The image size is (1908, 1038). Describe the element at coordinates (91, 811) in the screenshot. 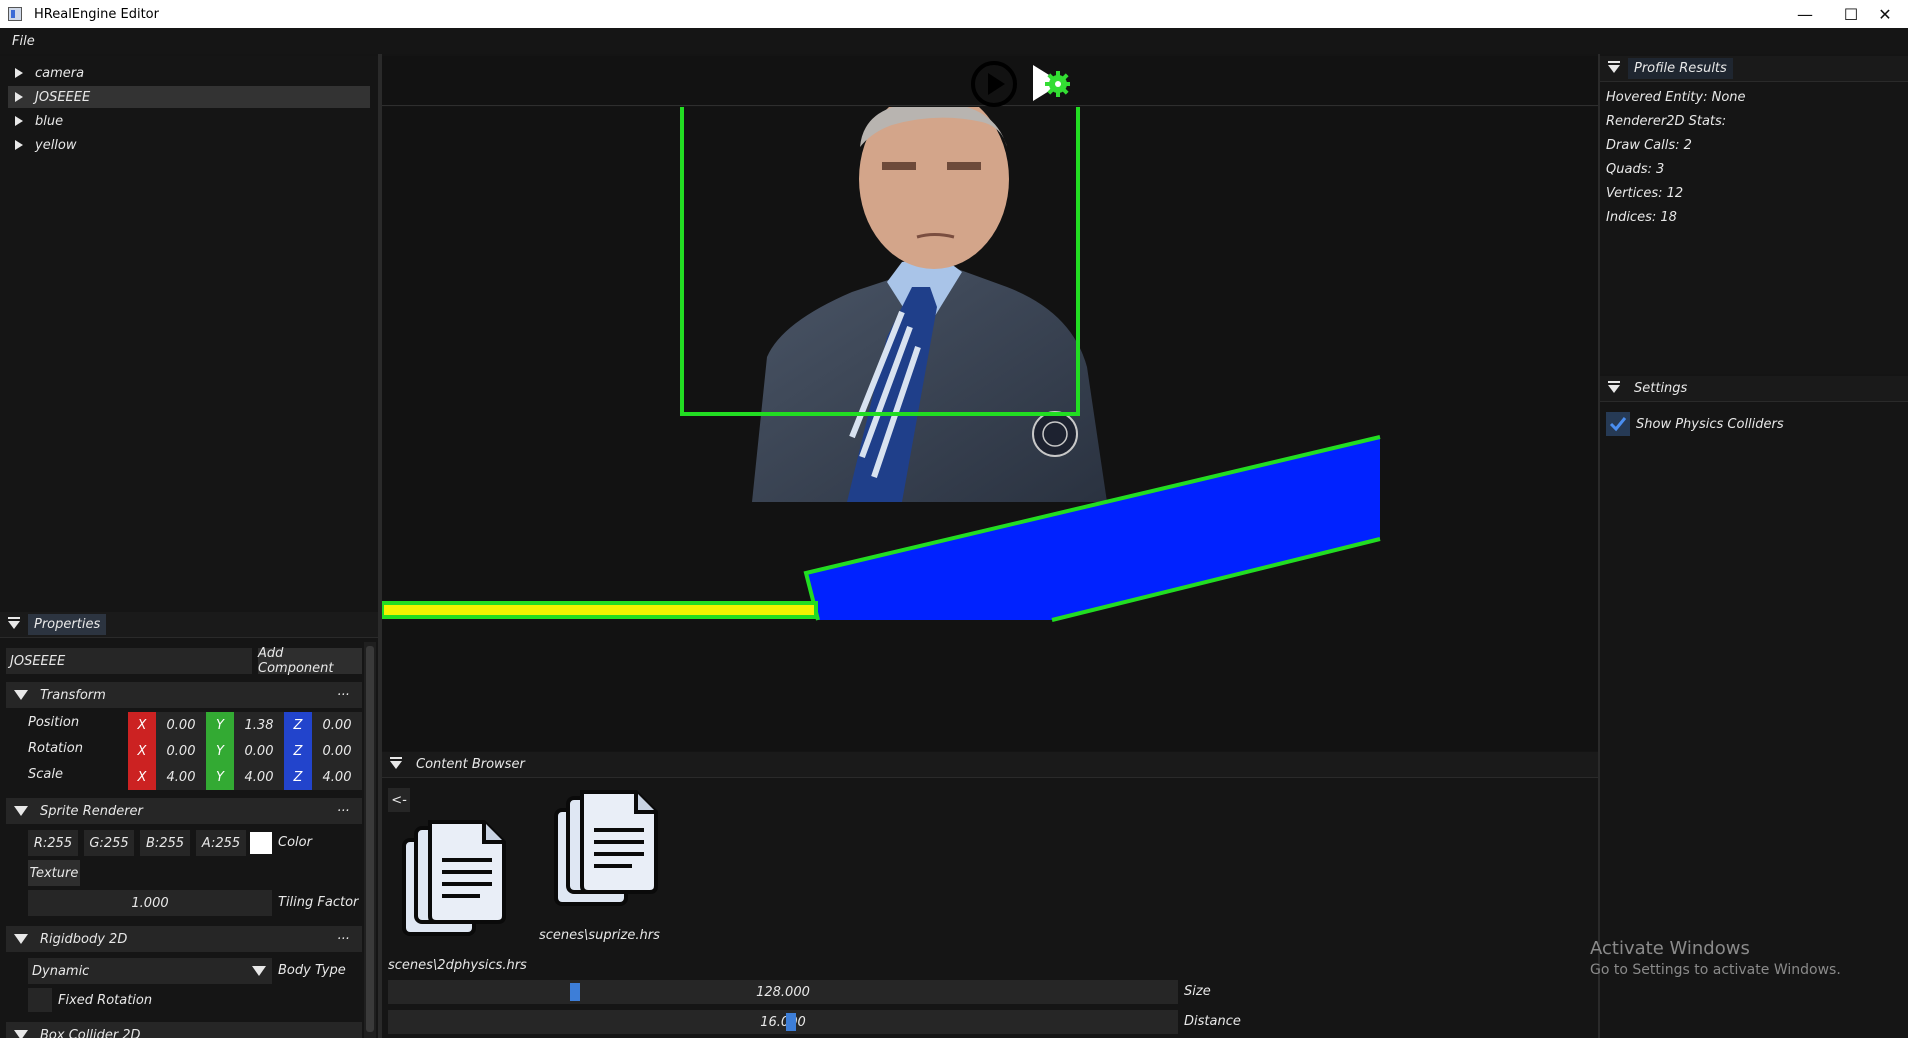

I see `component-title: Sprite Renderer` at that location.